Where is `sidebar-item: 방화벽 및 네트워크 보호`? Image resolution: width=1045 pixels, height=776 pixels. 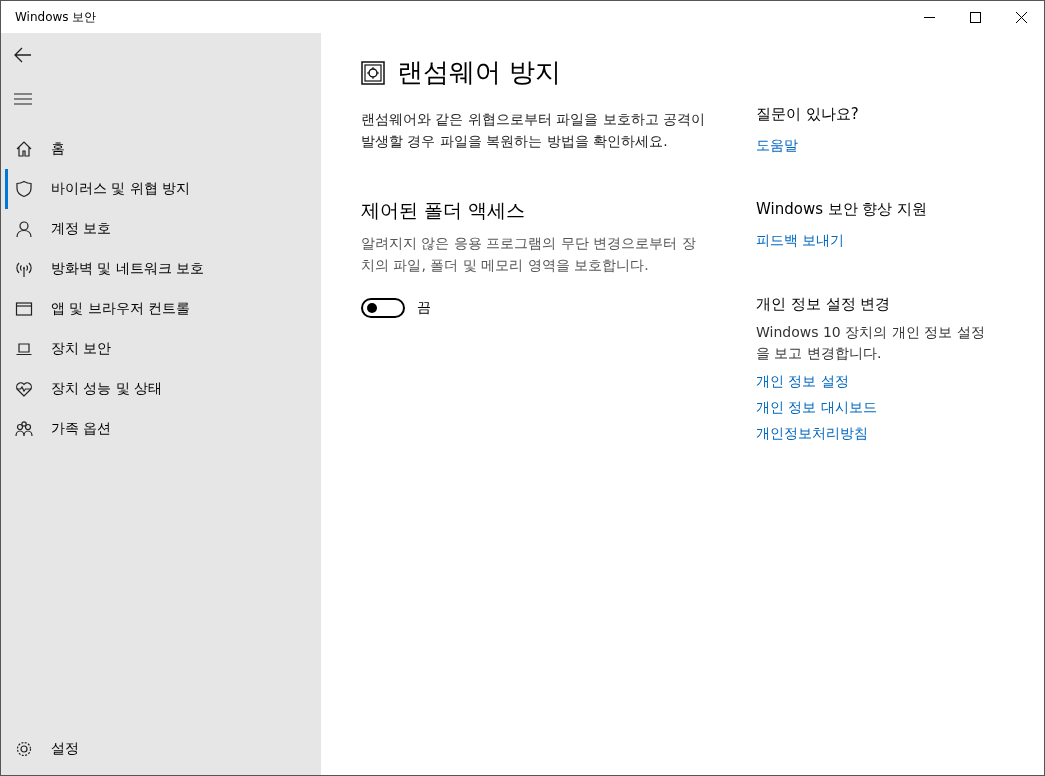 sidebar-item: 방화벽 및 네트워크 보호 is located at coordinates (163, 269).